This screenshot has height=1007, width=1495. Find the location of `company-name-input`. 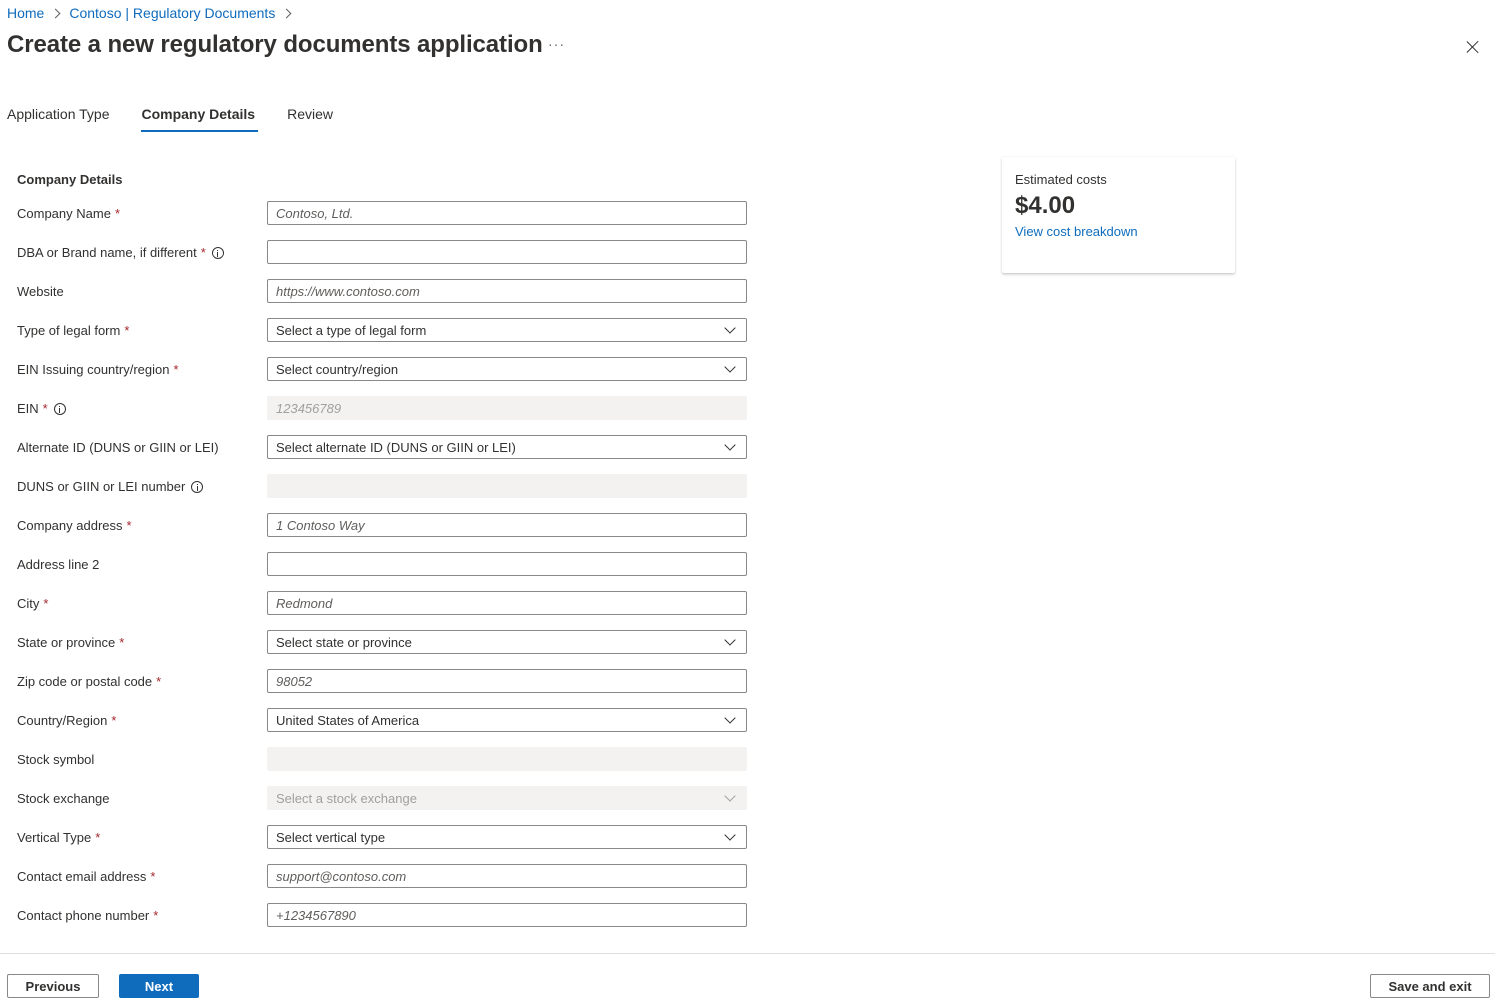

company-name-input is located at coordinates (507, 213).